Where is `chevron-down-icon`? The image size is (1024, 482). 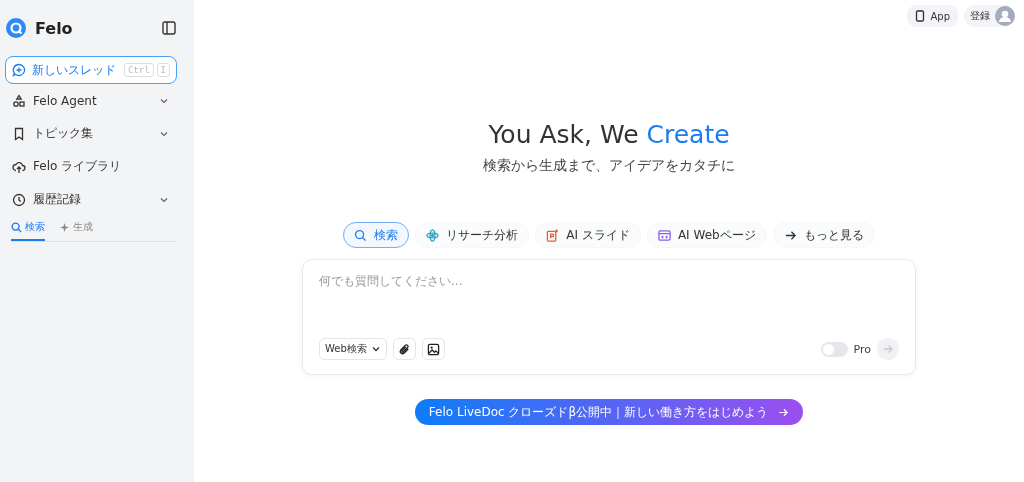
chevron-down-icon is located at coordinates (375, 349).